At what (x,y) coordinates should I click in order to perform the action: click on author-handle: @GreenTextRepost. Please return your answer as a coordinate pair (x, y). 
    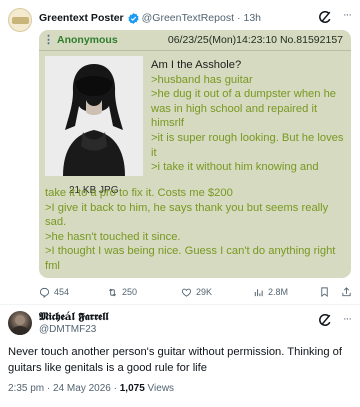
    Looking at the image, I should click on (188, 18).